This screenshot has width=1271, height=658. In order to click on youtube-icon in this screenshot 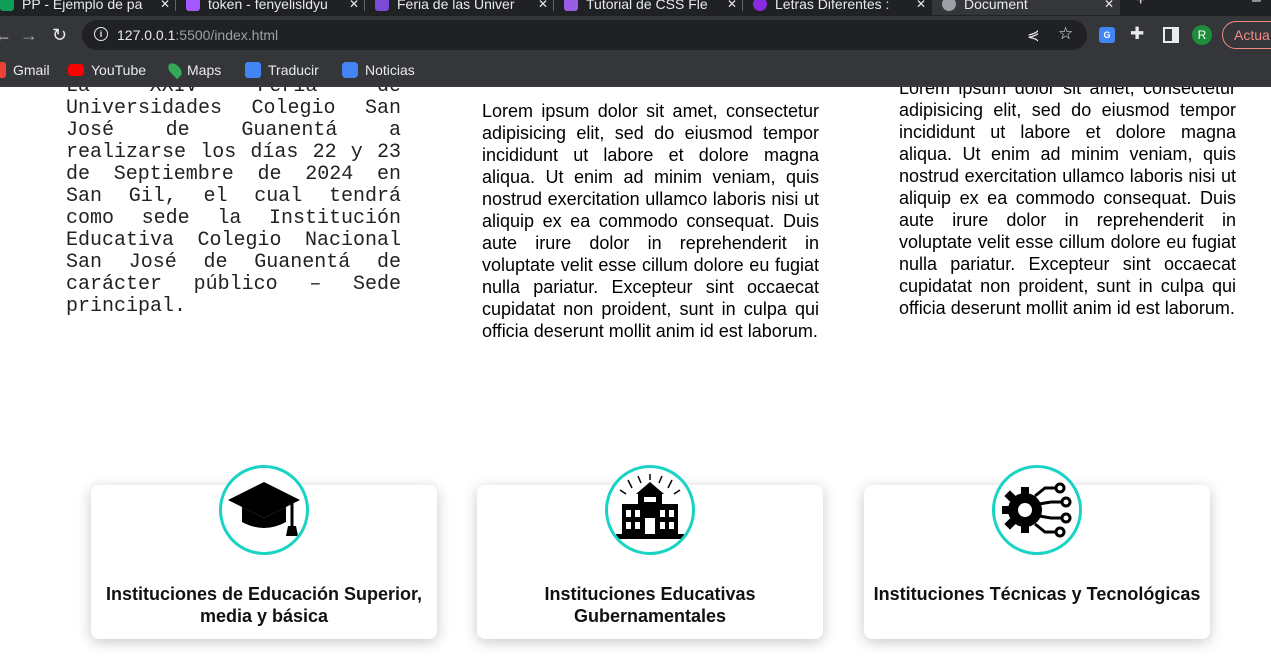, I will do `click(76, 70)`.